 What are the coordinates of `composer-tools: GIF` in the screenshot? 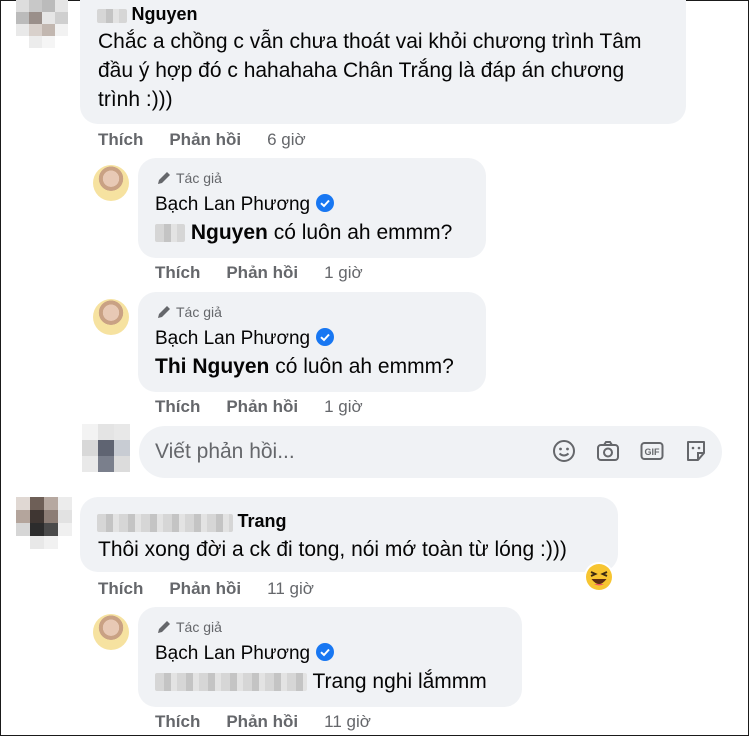 It's located at (630, 451).